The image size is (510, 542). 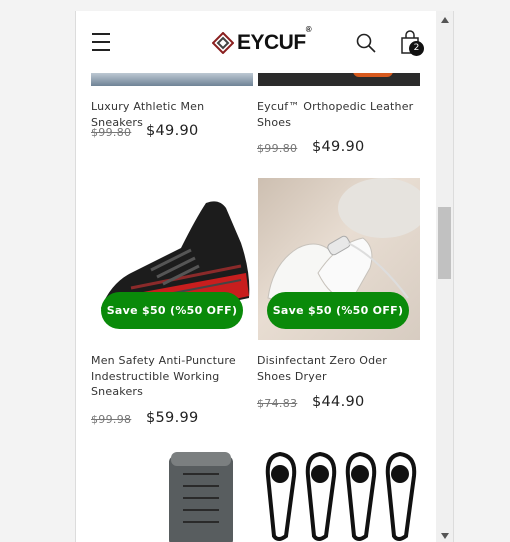 What do you see at coordinates (338, 402) in the screenshot?
I see `product-price: $44.90` at bounding box center [338, 402].